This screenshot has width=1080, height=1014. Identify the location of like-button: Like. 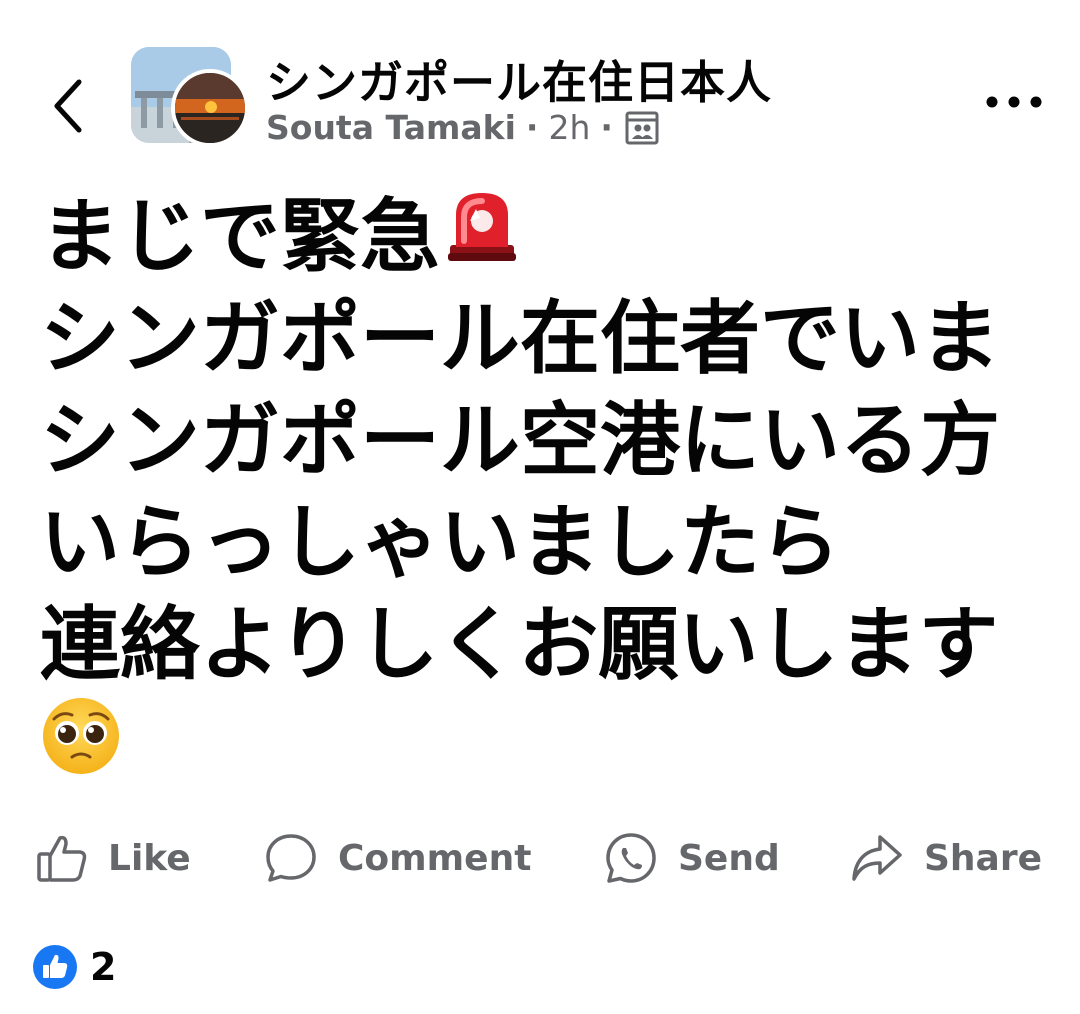
(113, 858).